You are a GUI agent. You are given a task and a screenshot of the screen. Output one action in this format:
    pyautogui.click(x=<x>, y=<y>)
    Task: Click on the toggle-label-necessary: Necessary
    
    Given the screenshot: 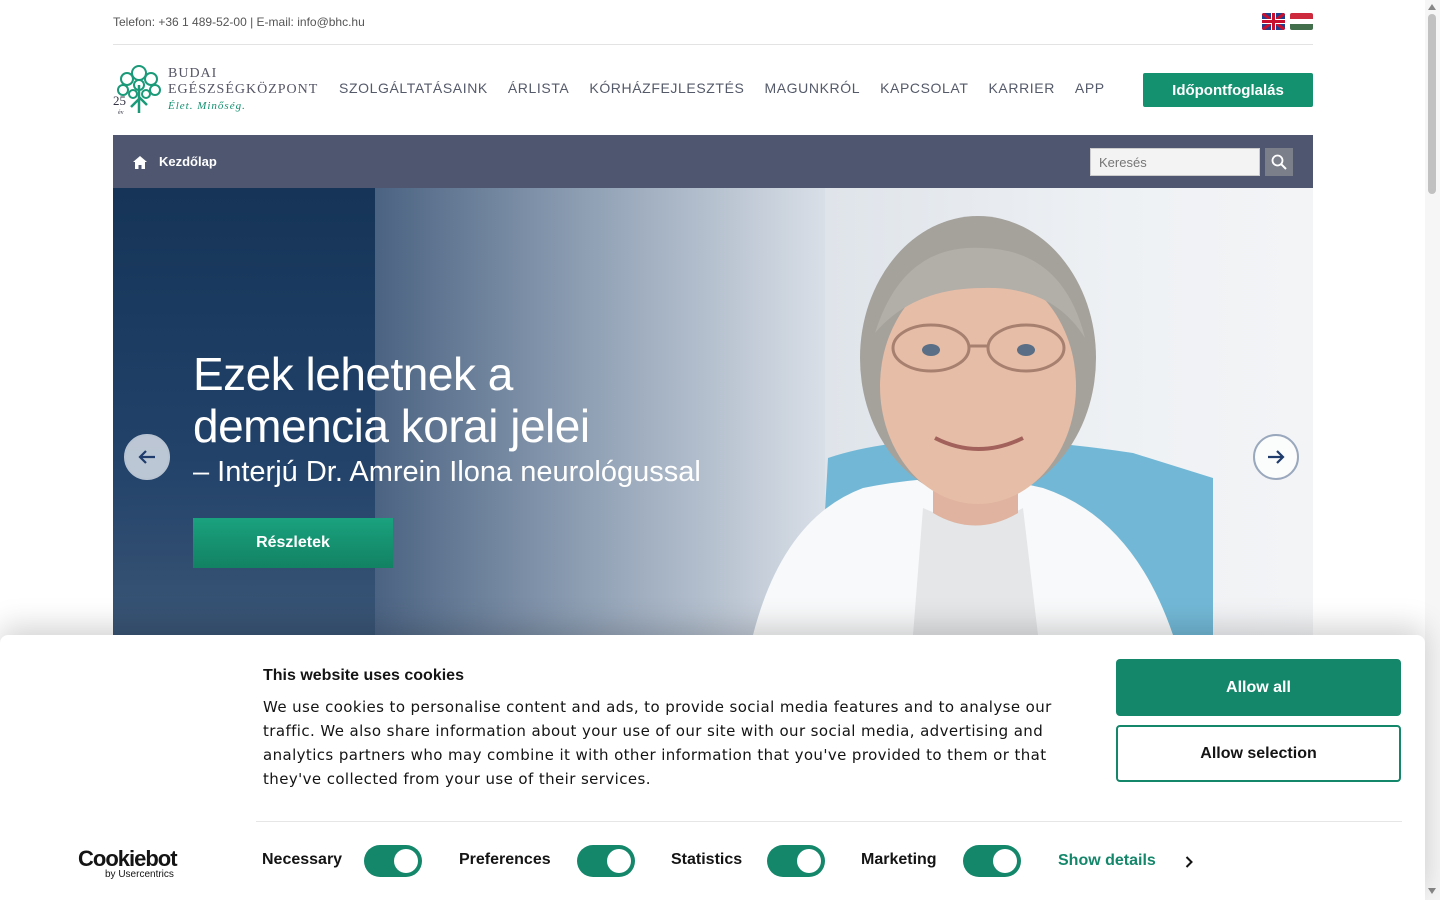 What is the action you would take?
    pyautogui.click(x=302, y=859)
    